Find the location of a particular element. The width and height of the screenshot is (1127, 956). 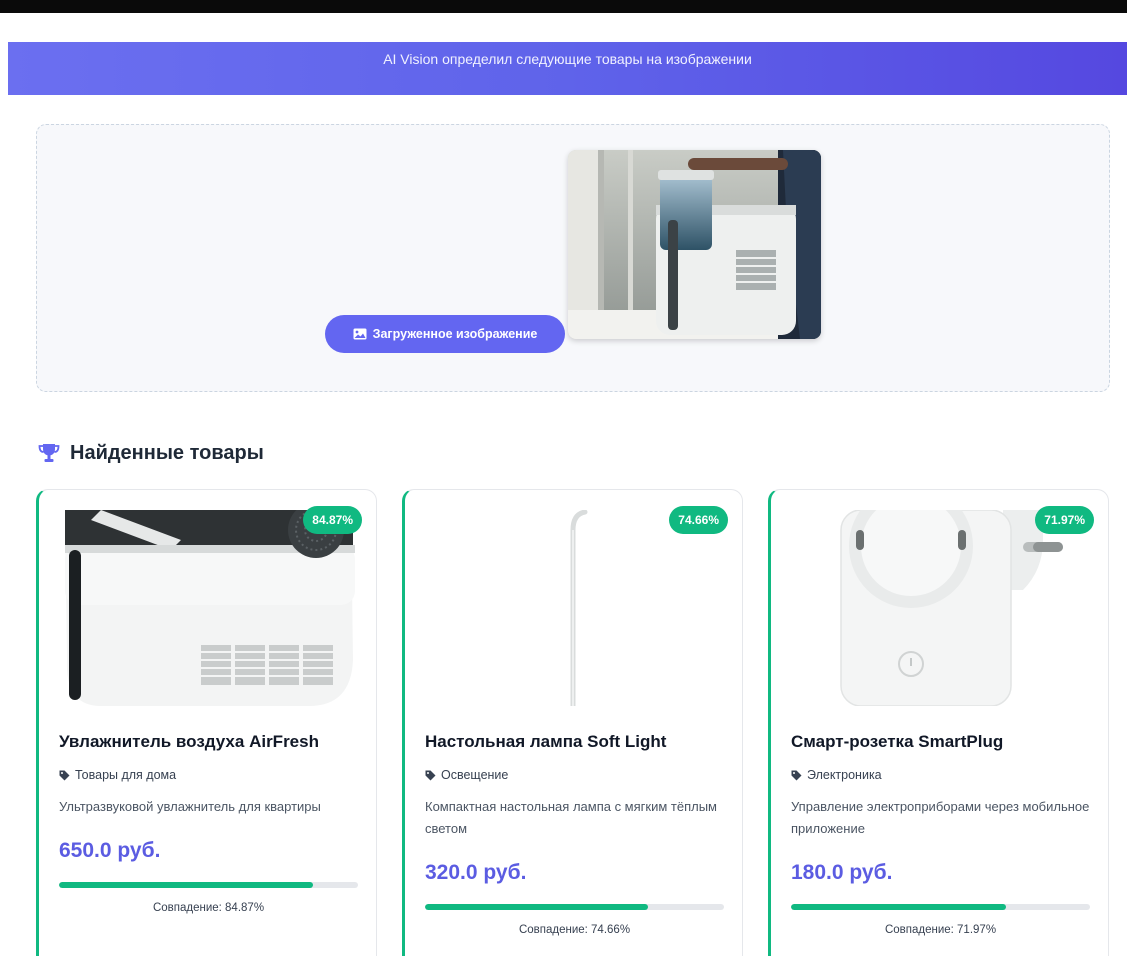

match-label: Совпадение: 84.87% is located at coordinates (208, 908).